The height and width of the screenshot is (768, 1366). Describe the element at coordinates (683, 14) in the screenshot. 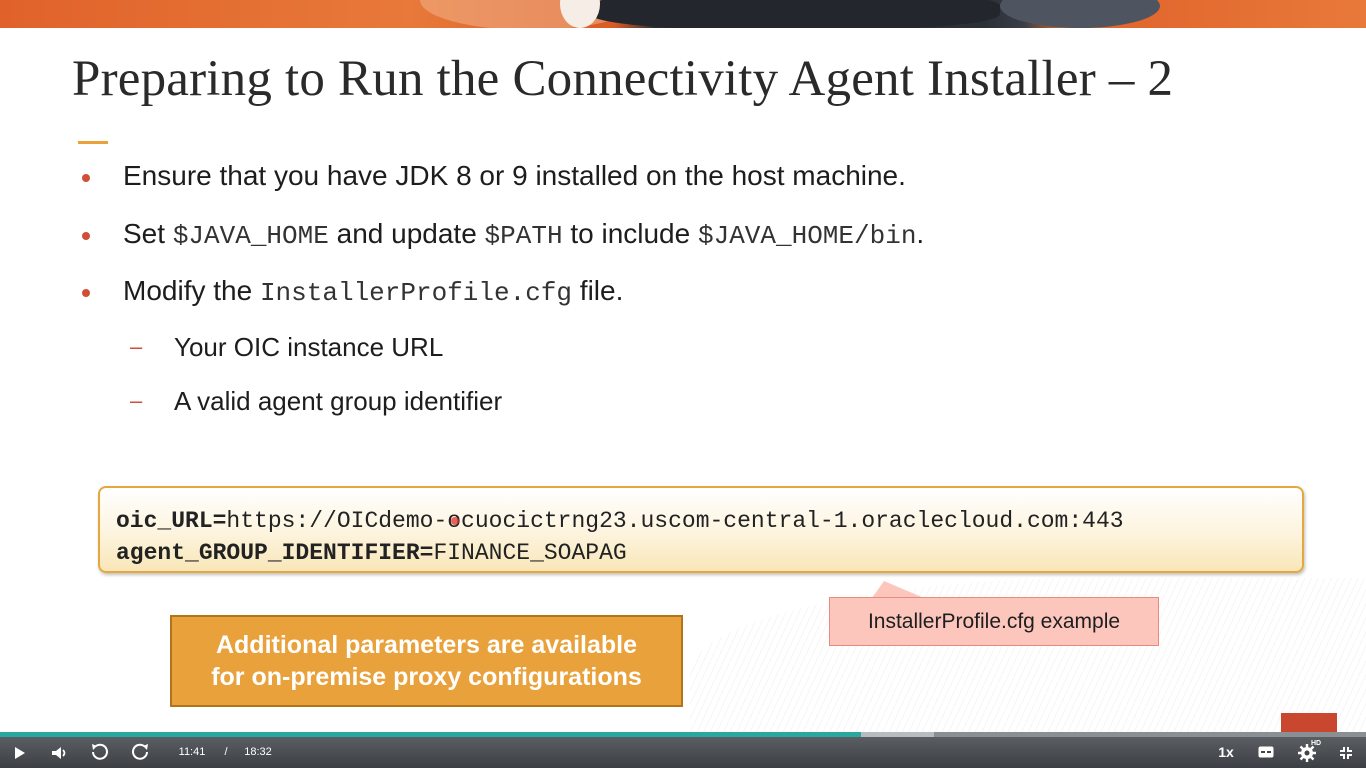

I see `slide-header-banner` at that location.